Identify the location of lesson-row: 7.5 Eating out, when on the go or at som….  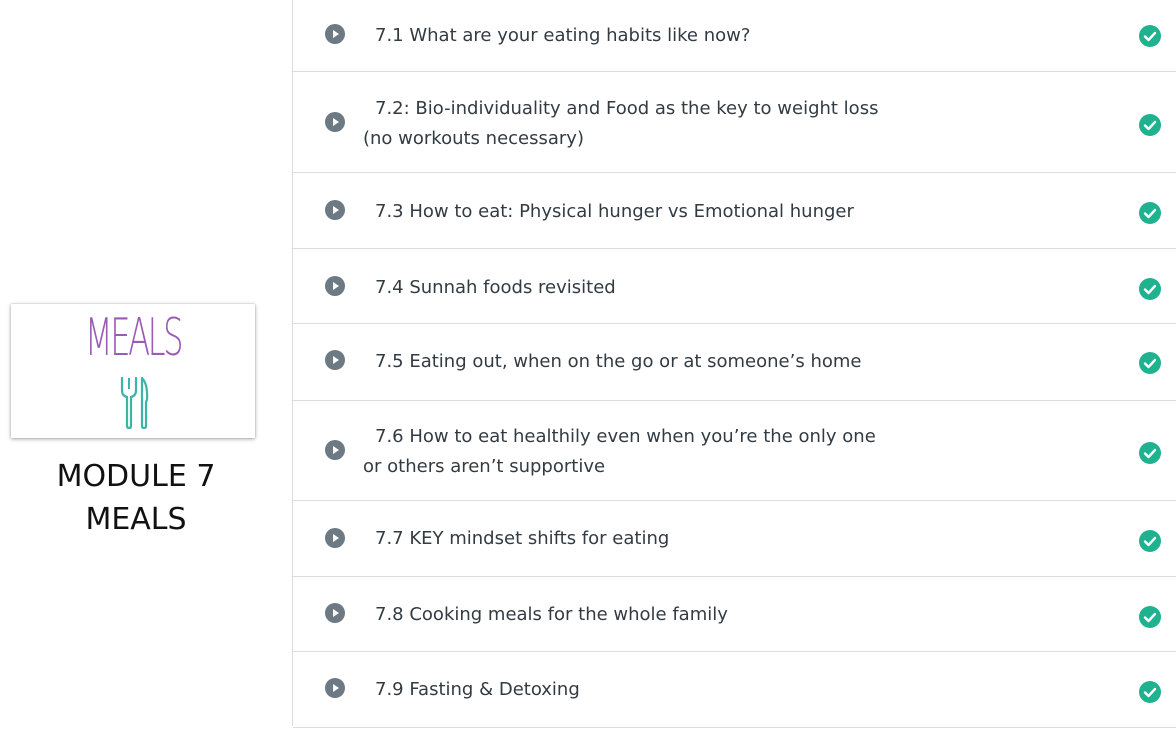
(734, 362).